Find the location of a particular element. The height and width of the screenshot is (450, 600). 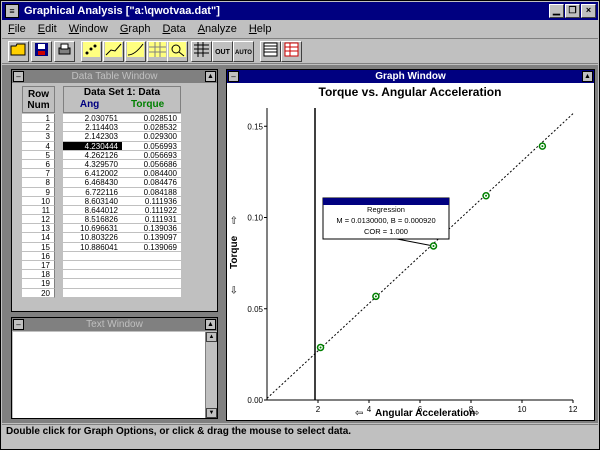

cell-ang: 4.230444 is located at coordinates (92, 146).